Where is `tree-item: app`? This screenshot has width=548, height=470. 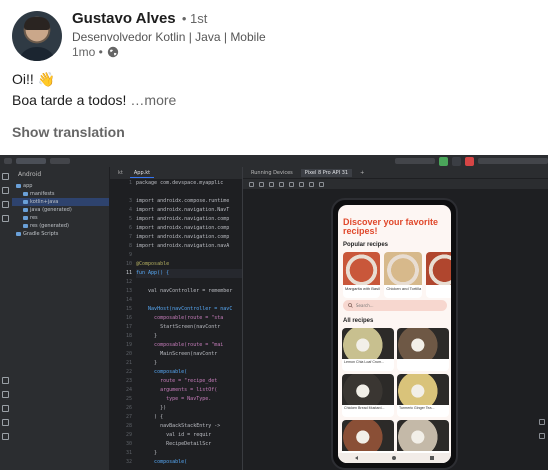 tree-item: app is located at coordinates (60, 186).